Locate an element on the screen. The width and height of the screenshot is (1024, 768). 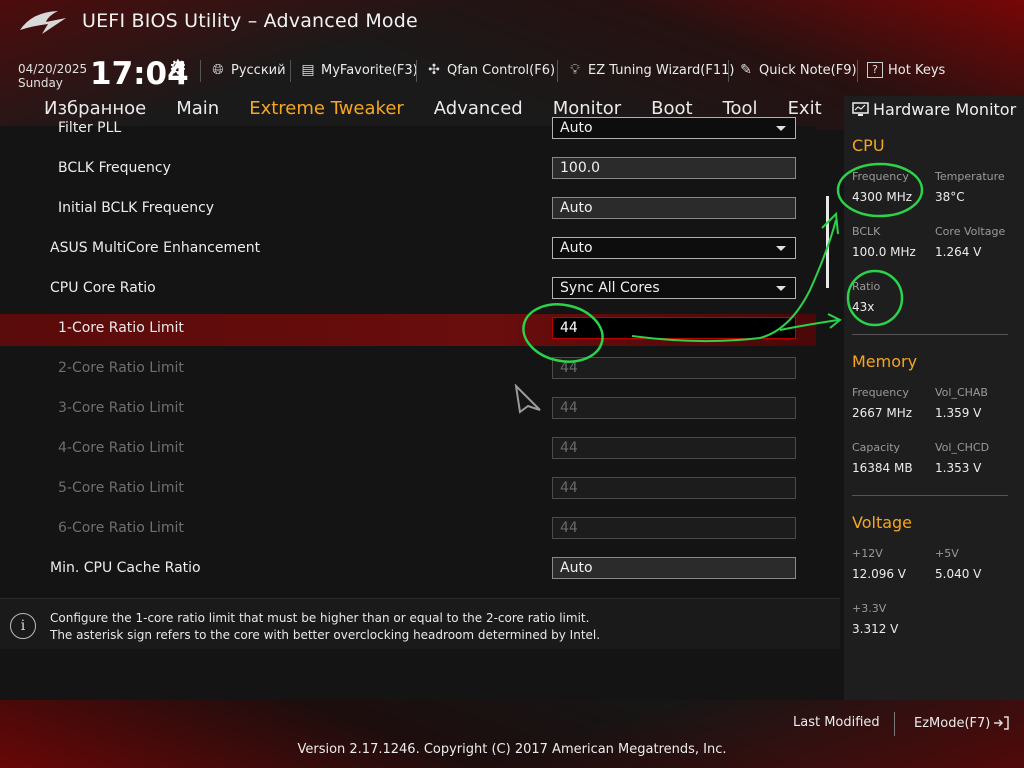
v33-value: 3.312 V is located at coordinates (875, 629).